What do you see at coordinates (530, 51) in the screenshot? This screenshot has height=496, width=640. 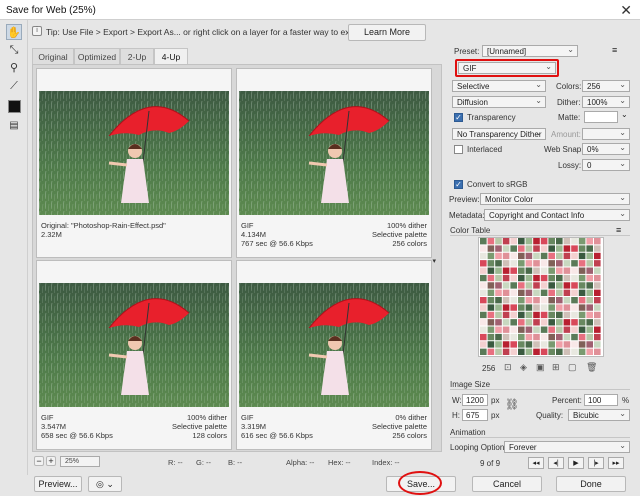 I see `preset-select: [Unnamed]` at bounding box center [530, 51].